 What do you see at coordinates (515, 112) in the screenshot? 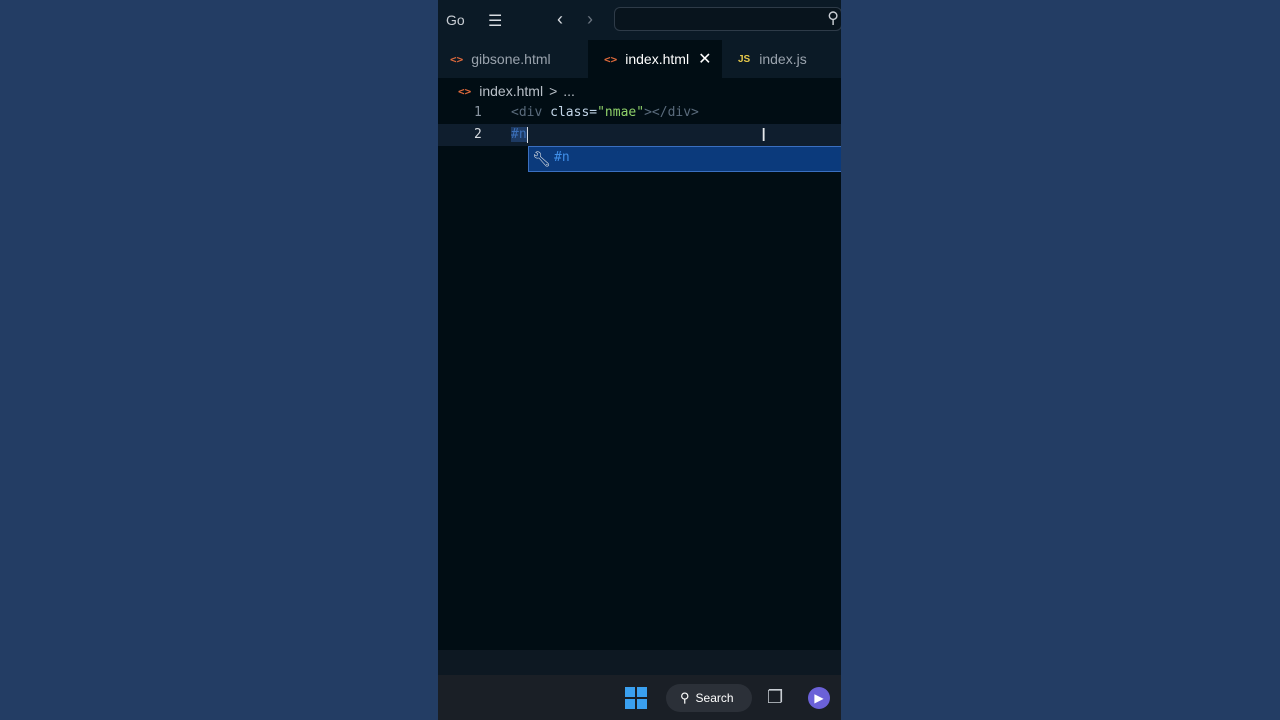
I see `token-bracket: <` at bounding box center [515, 112].